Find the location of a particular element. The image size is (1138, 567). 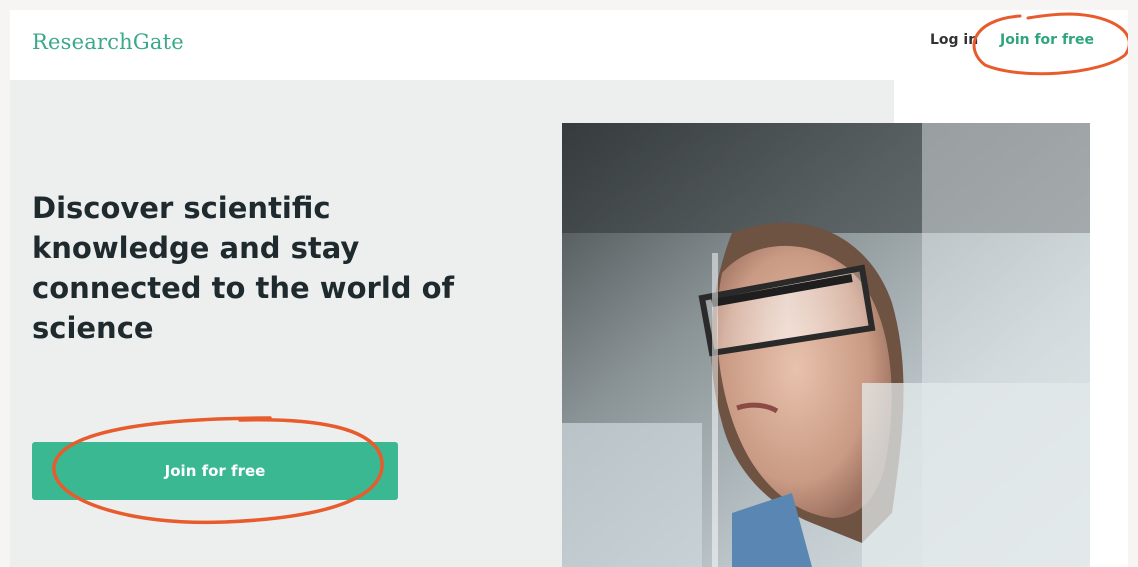

researchgate-logo: ResearchGate is located at coordinates (108, 42).